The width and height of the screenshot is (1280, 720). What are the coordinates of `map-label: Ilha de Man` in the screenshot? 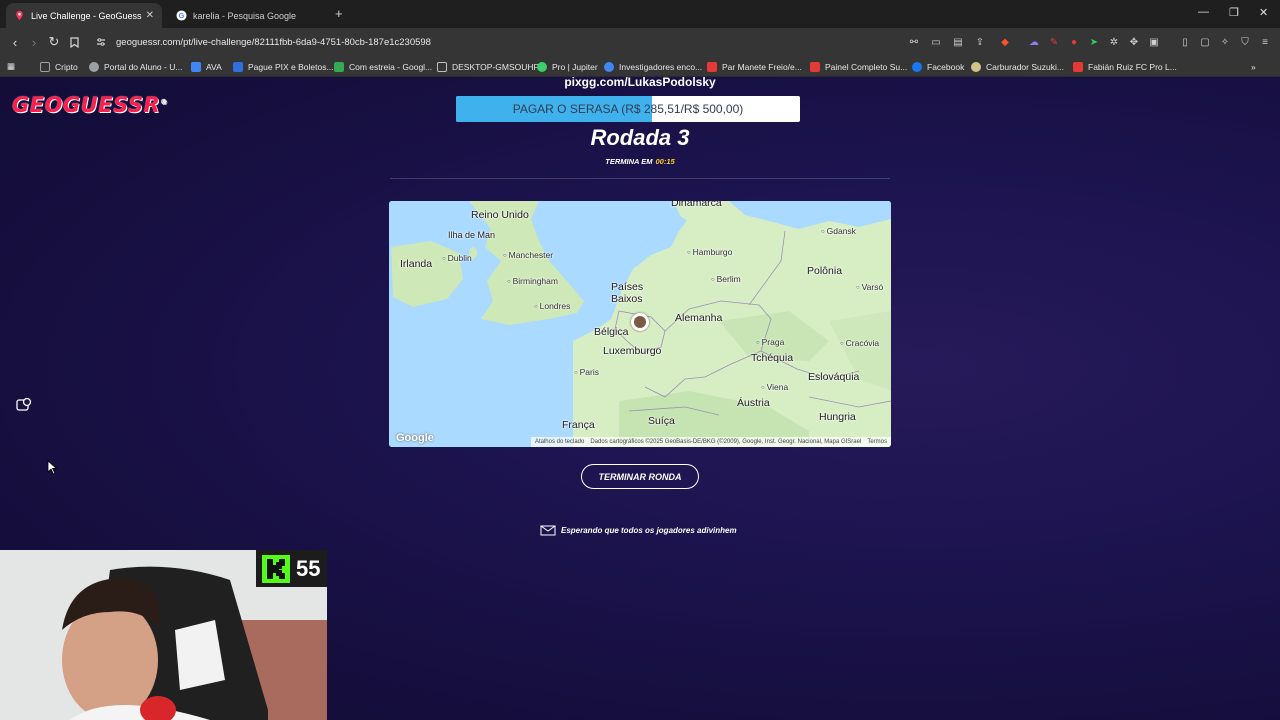 It's located at (472, 235).